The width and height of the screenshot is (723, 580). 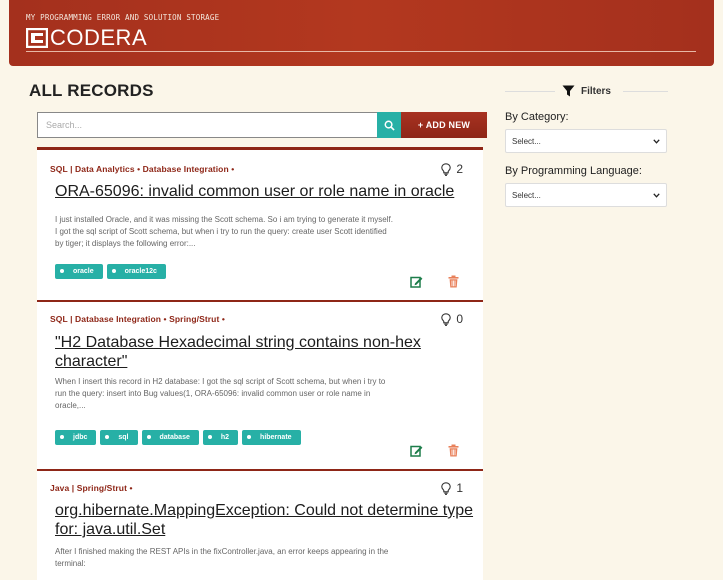 I want to click on filters-header: Filters, so click(x=586, y=91).